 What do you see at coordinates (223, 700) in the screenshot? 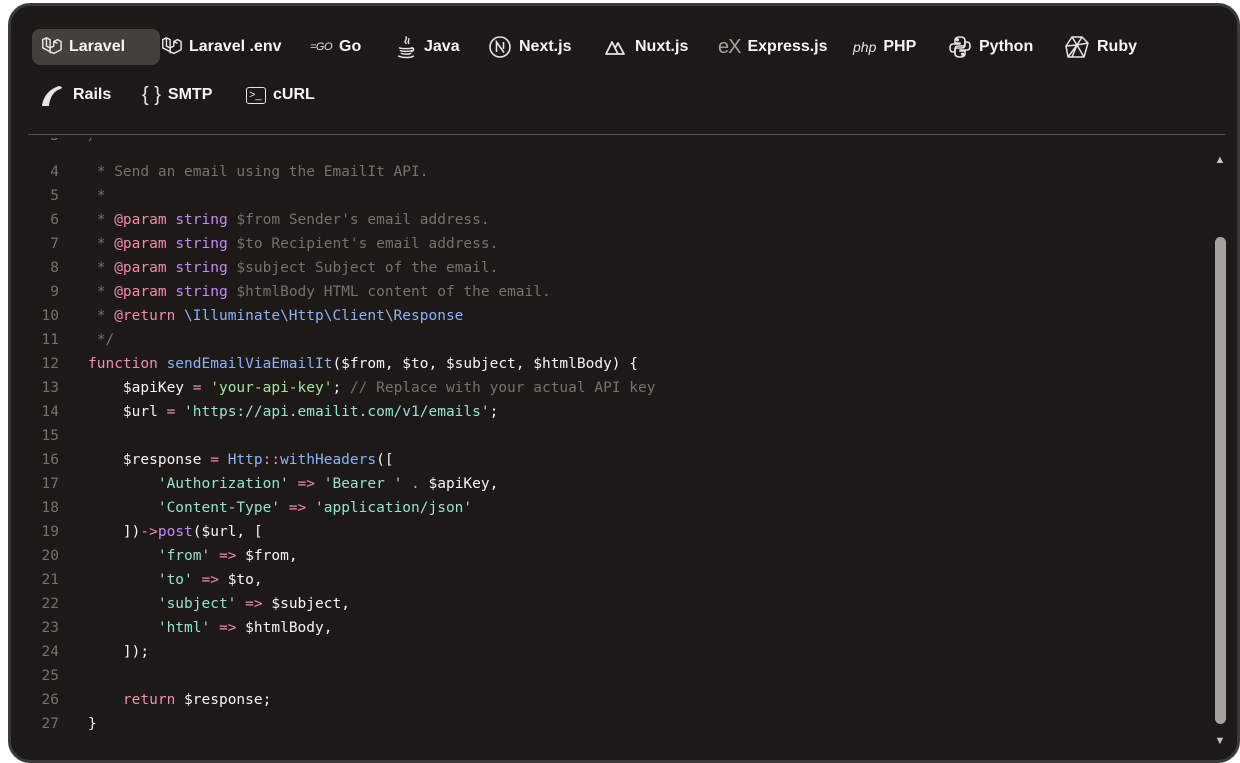
I see `code-token: $response;` at bounding box center [223, 700].